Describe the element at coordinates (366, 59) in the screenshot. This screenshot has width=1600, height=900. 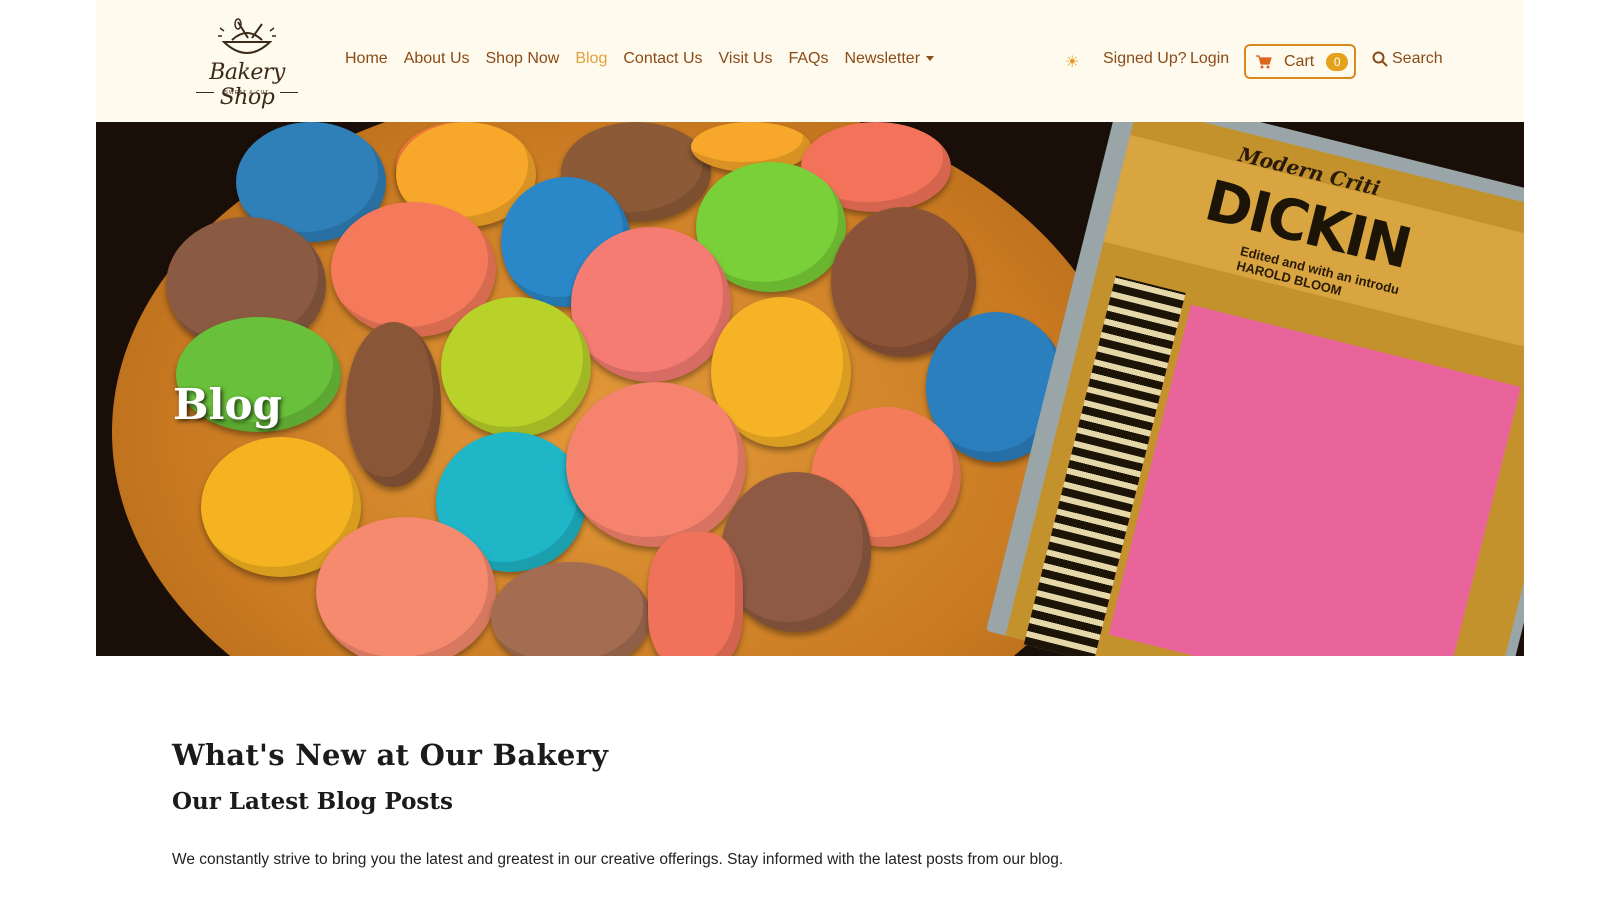
I see `nav-home: Home` at that location.